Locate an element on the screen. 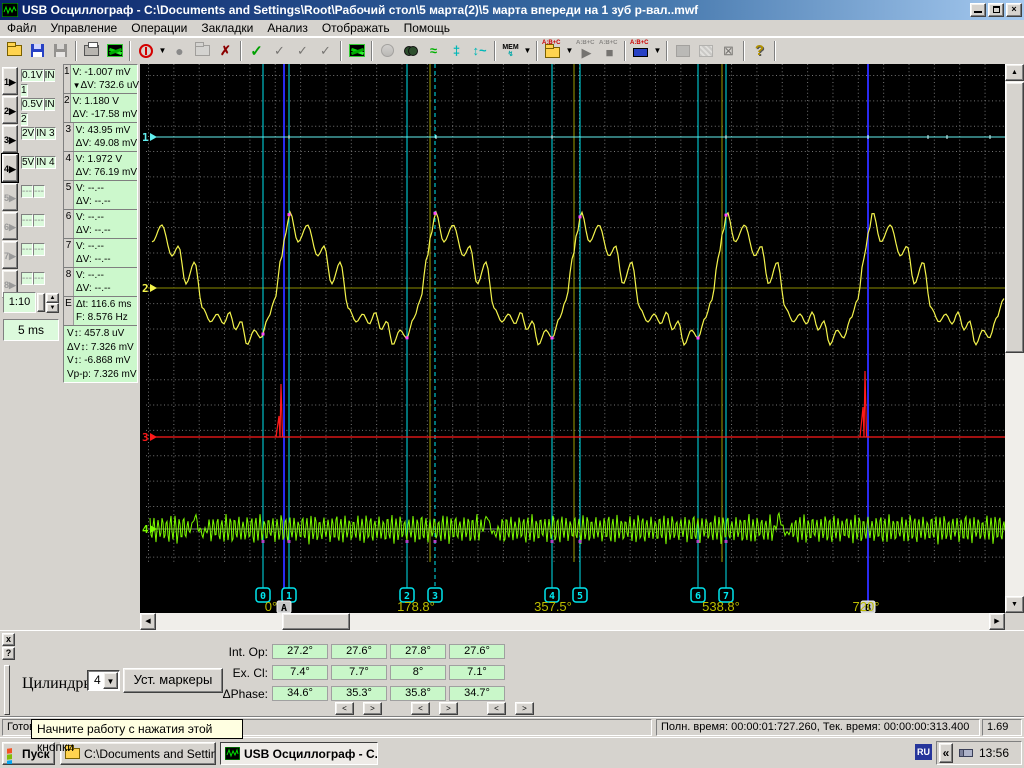 The width and height of the screenshot is (1024, 768). save-as-button is located at coordinates (60, 51).